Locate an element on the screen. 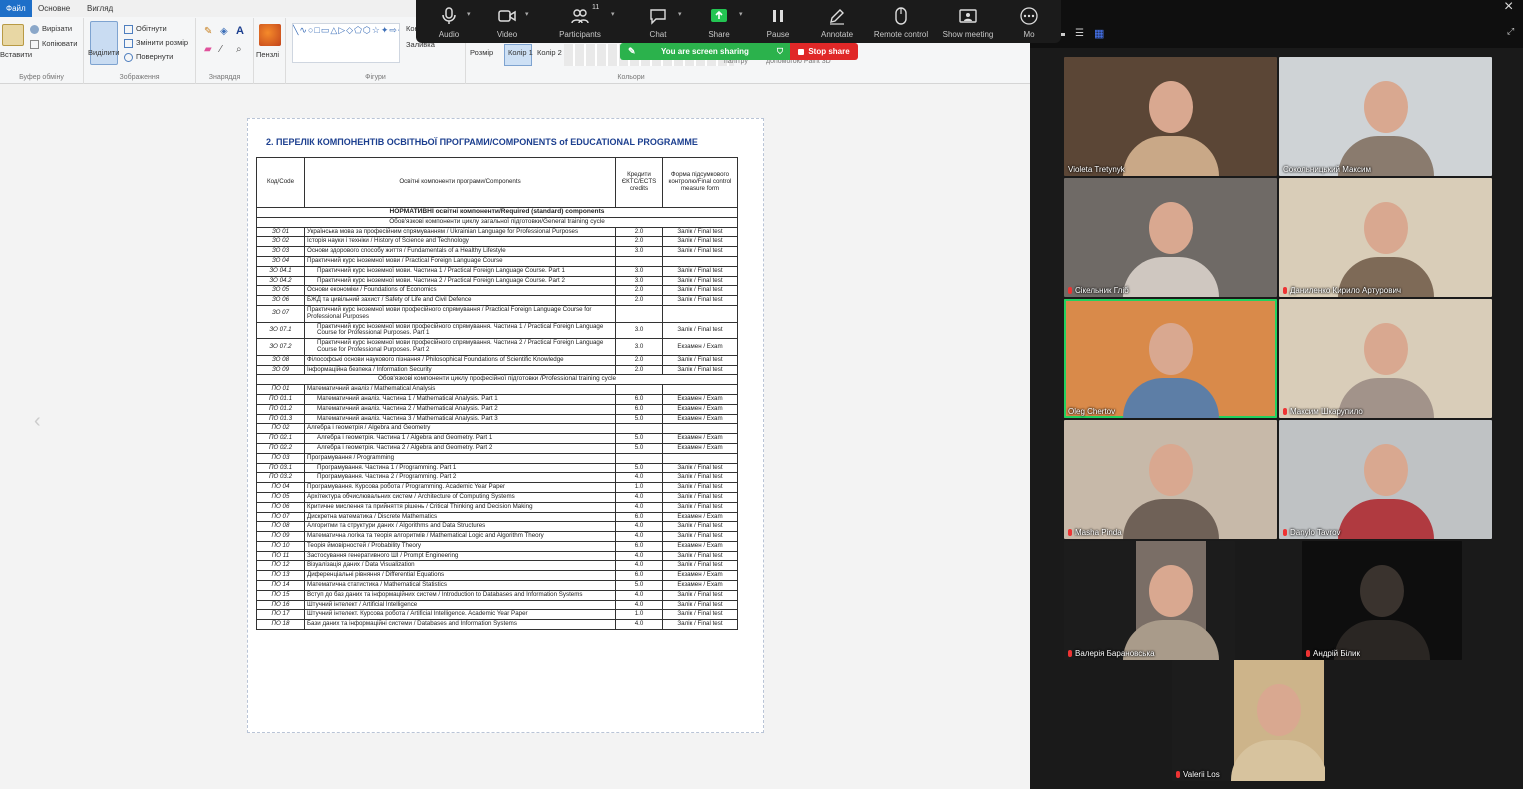 Image resolution: width=1523 pixels, height=789 pixels. participant-name: Валерія Барановська is located at coordinates (1111, 653).